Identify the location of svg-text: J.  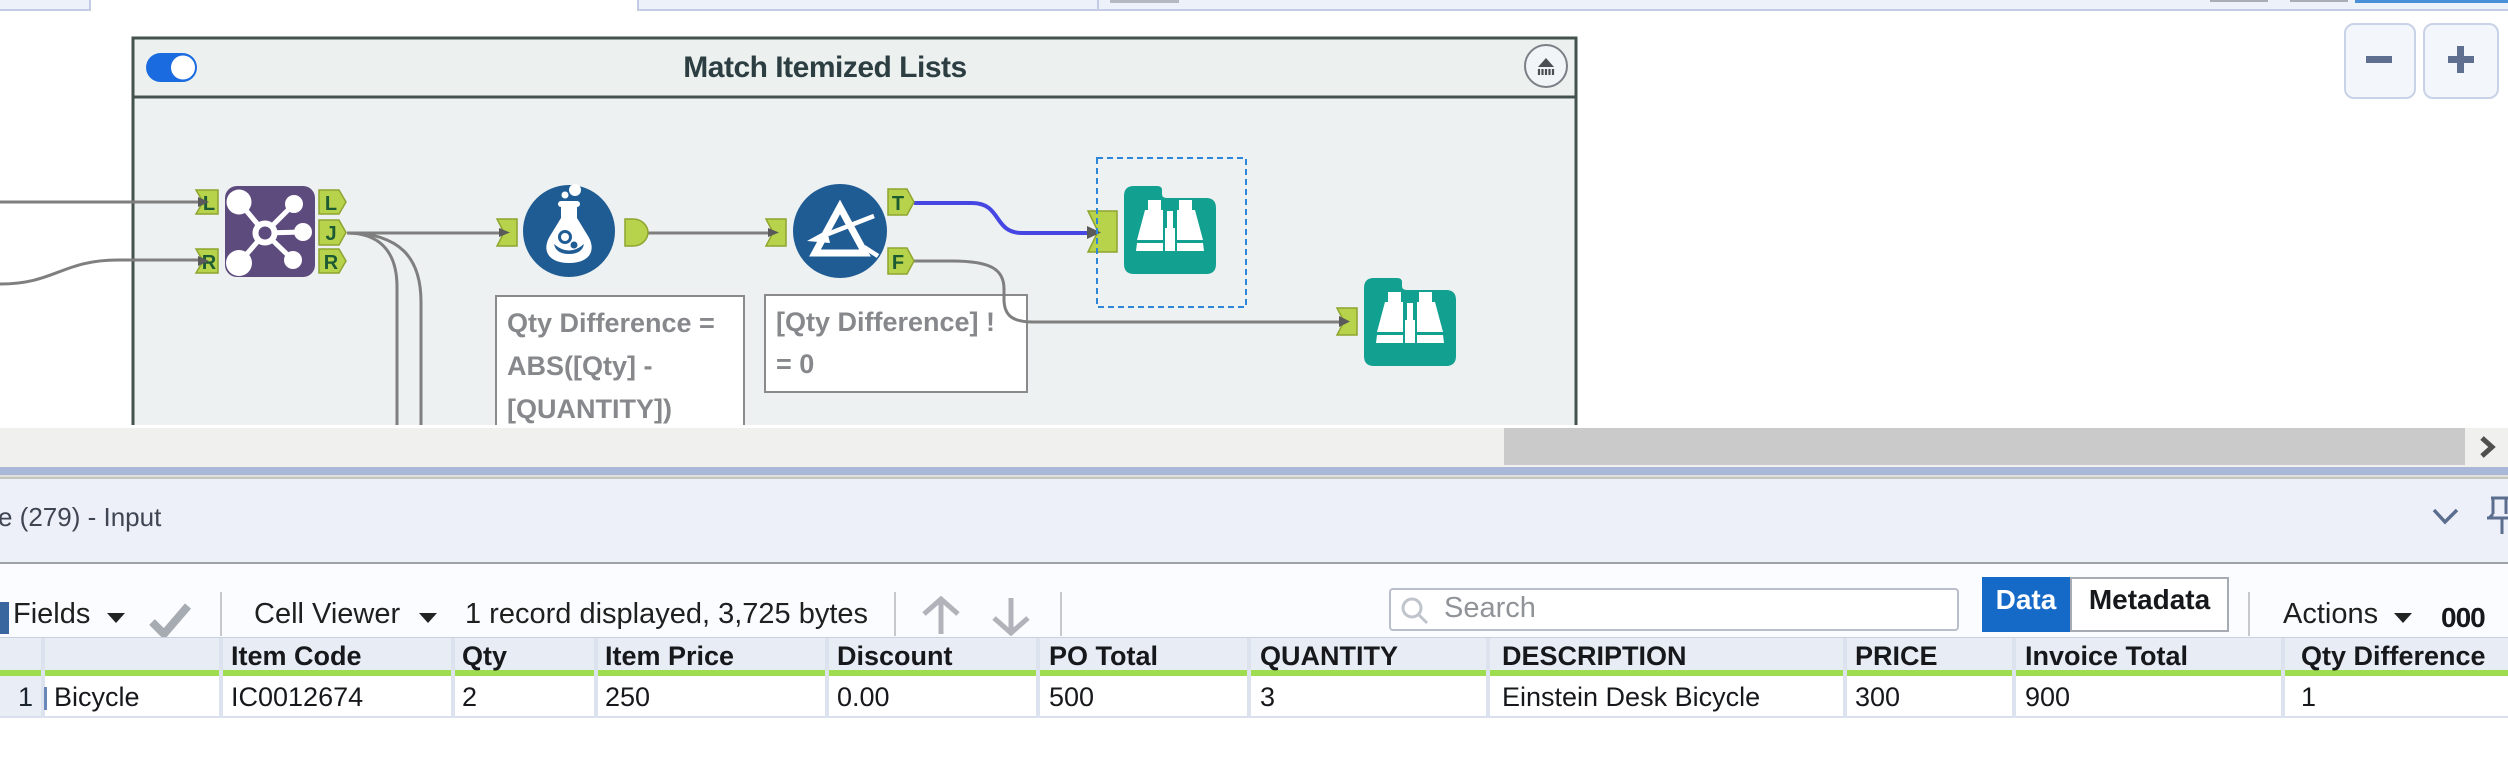
(330, 234).